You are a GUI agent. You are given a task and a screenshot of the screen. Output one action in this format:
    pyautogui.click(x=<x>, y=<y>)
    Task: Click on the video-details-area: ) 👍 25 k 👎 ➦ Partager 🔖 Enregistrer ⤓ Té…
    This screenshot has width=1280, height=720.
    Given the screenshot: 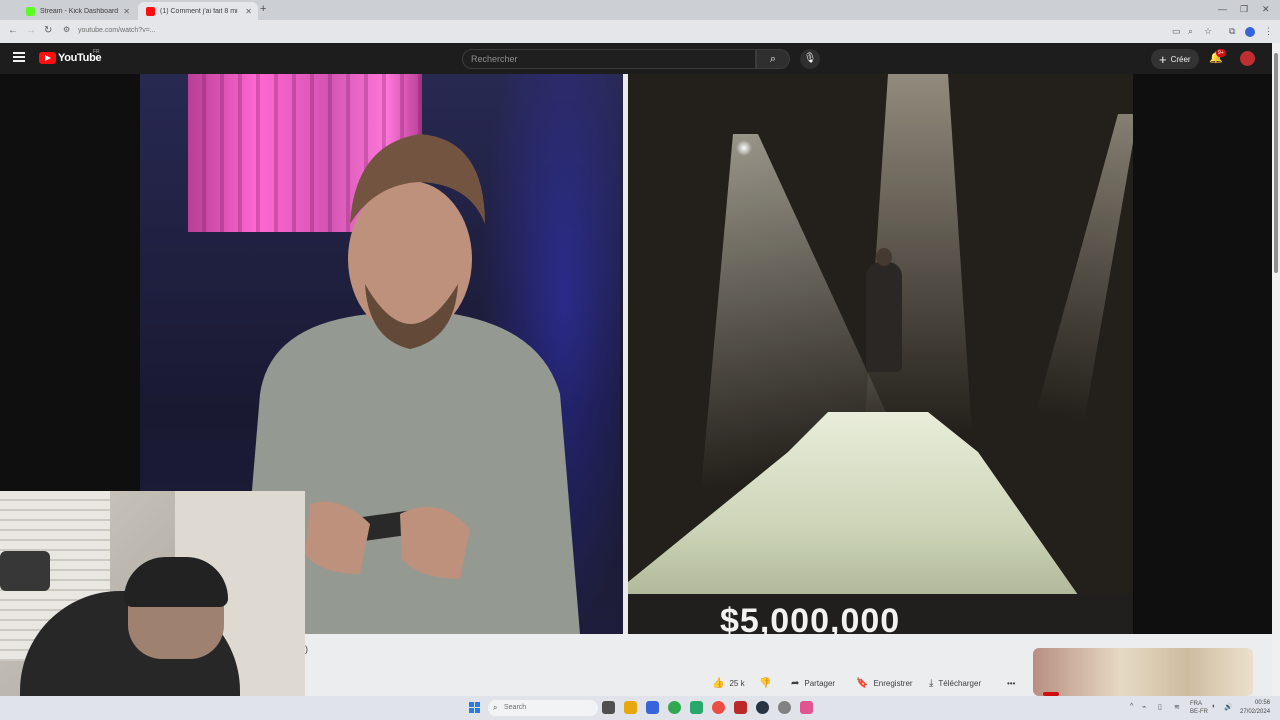 What is the action you would take?
    pyautogui.click(x=788, y=665)
    